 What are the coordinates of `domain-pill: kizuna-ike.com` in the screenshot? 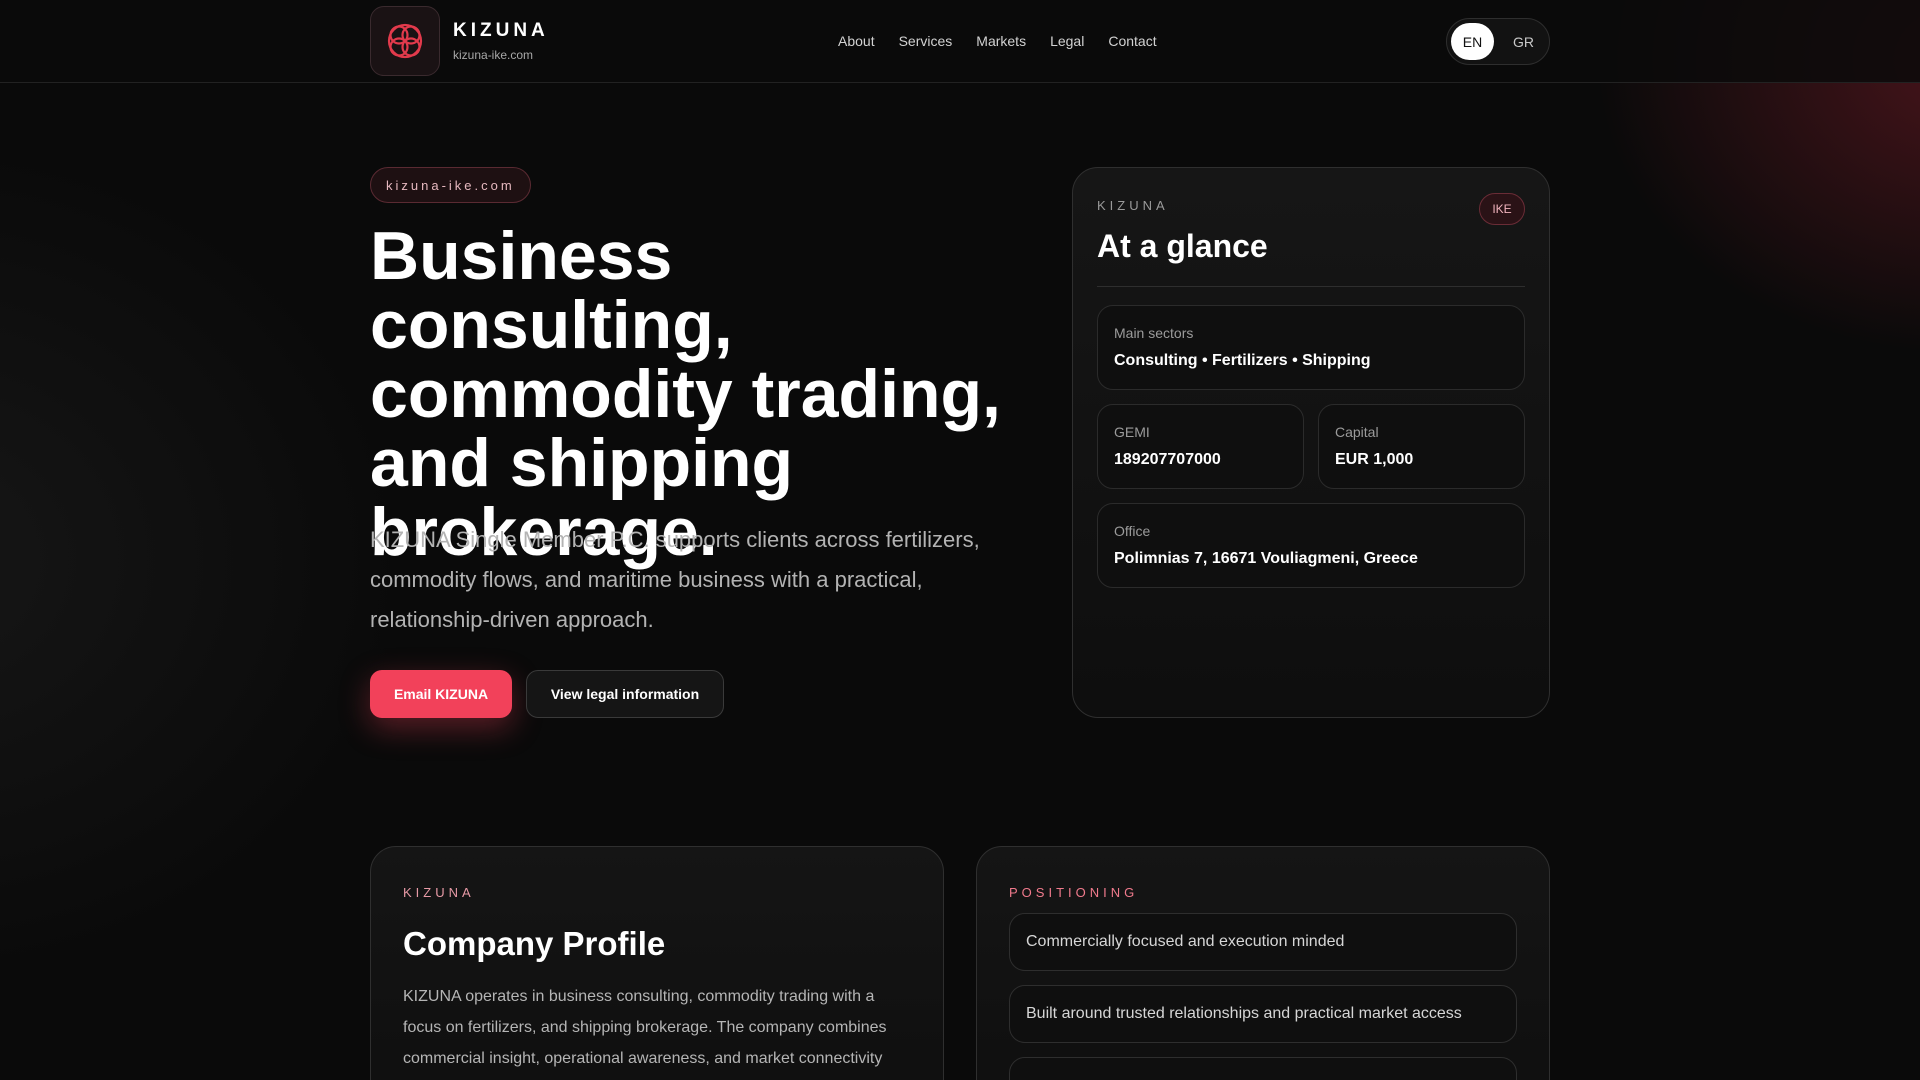 It's located at (450, 185).